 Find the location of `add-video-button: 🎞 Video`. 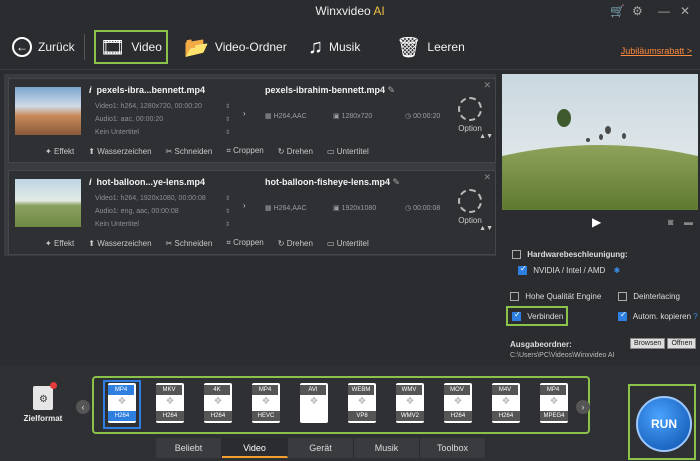

add-video-button: 🎞 Video is located at coordinates (131, 47).